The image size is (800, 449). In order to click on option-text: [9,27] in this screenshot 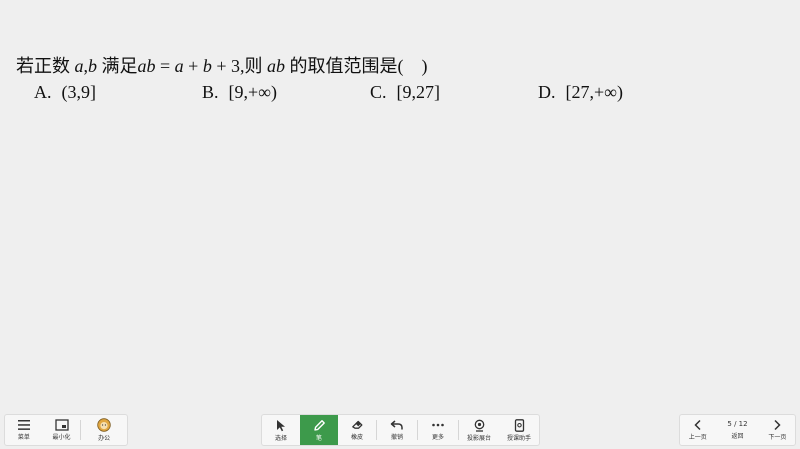, I will do `click(418, 92)`.